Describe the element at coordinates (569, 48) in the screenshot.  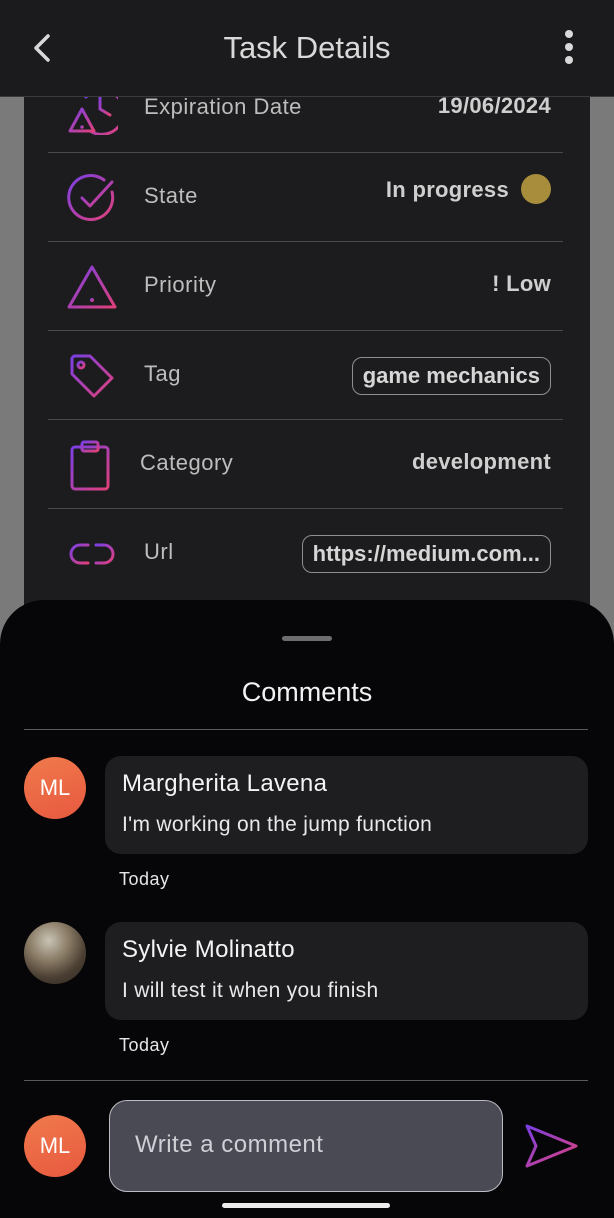
I see `kebab-menu-icon` at that location.